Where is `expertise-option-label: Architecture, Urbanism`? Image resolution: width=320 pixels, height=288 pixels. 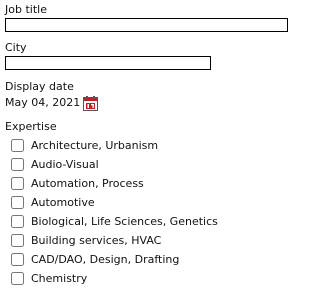 expertise-option-label: Architecture, Urbanism is located at coordinates (95, 145).